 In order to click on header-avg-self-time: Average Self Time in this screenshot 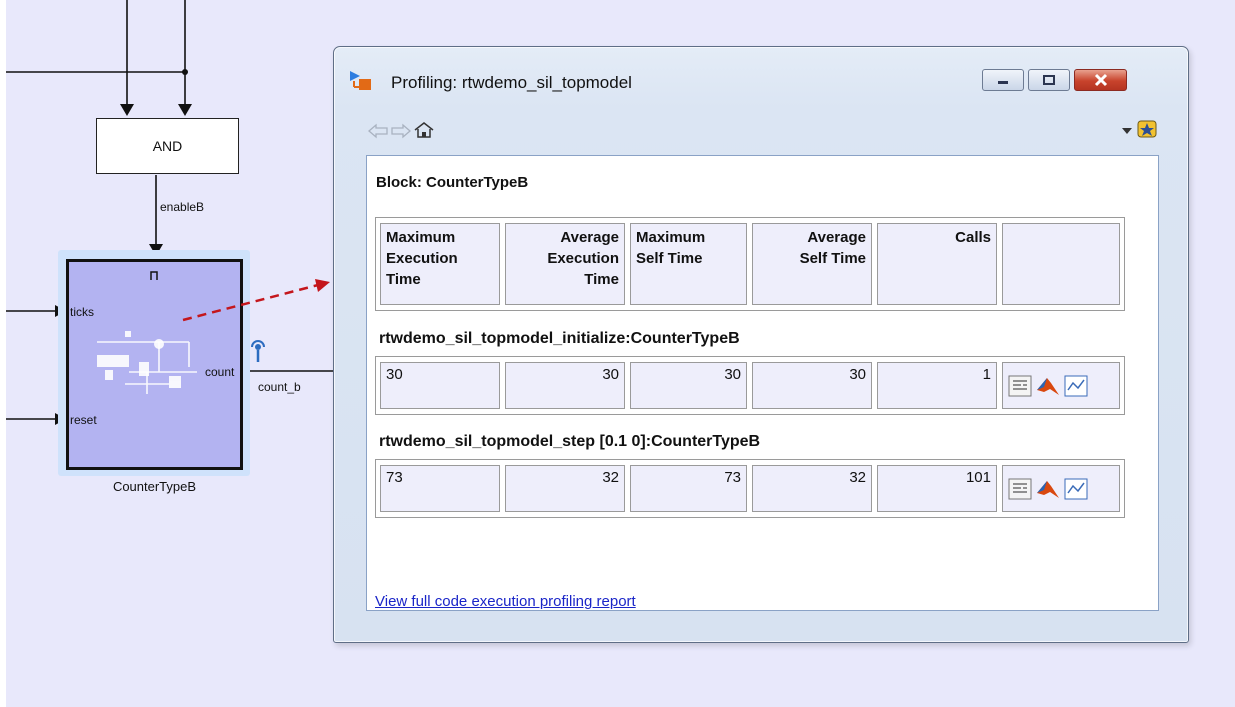, I will do `click(812, 264)`.